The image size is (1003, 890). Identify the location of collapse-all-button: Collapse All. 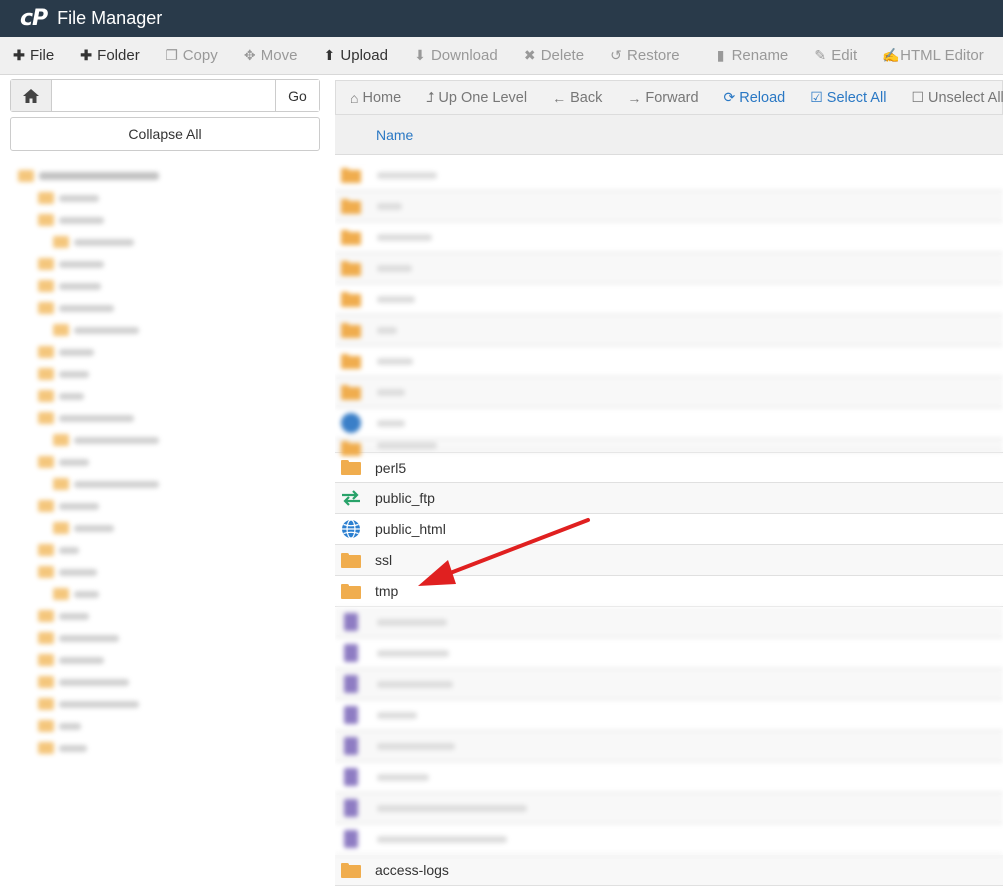
(165, 134).